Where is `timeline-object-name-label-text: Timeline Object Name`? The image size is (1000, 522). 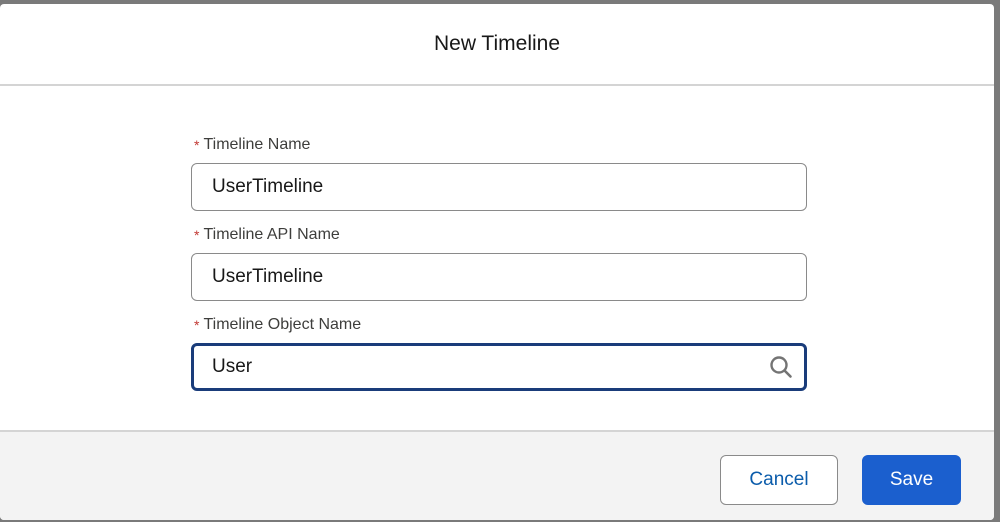
timeline-object-name-label-text: Timeline Object Name is located at coordinates (282, 324).